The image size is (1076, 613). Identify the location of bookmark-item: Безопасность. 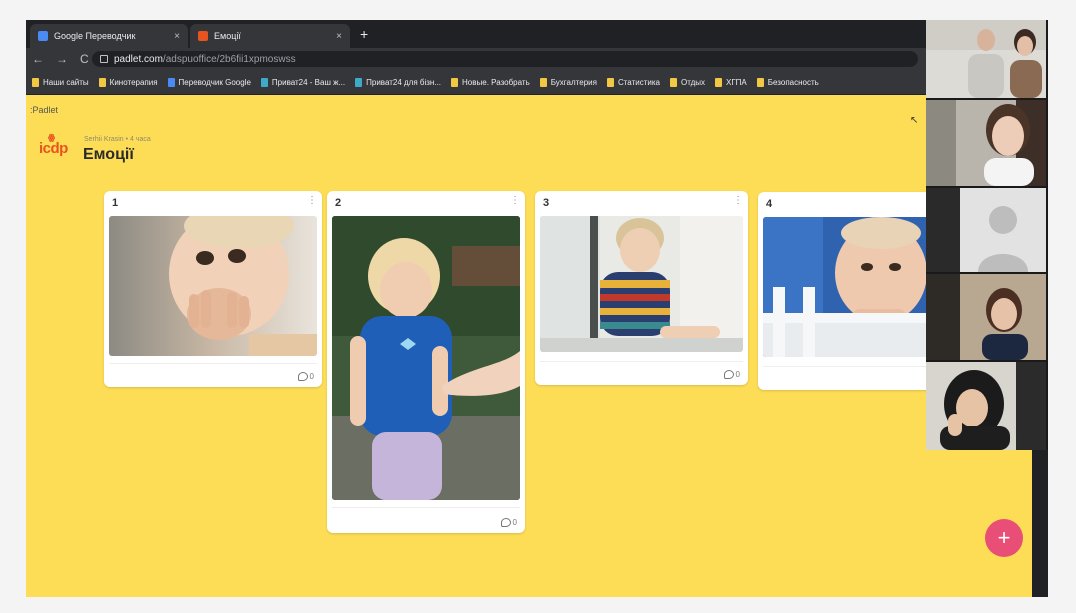
(787, 82).